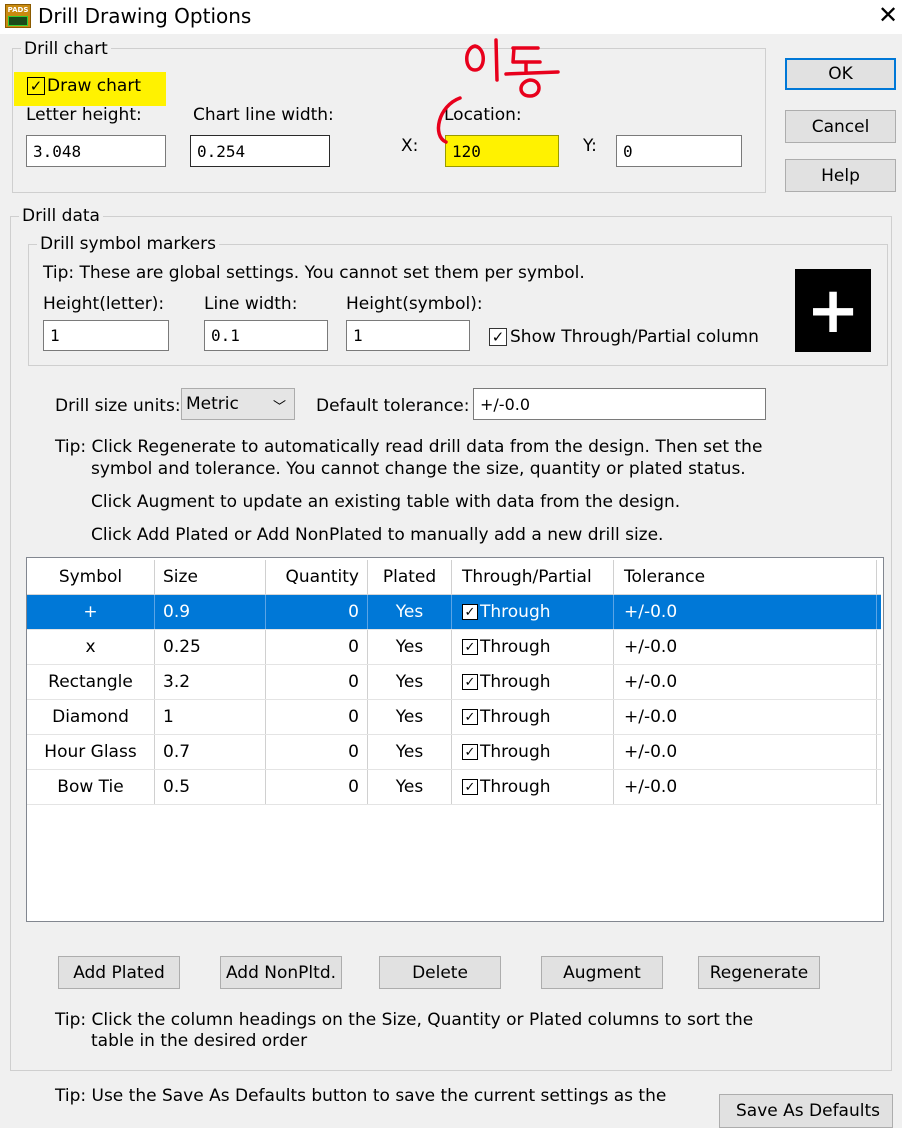 This screenshot has width=902, height=1128. What do you see at coordinates (679, 151) in the screenshot?
I see `location-y-input: 0` at bounding box center [679, 151].